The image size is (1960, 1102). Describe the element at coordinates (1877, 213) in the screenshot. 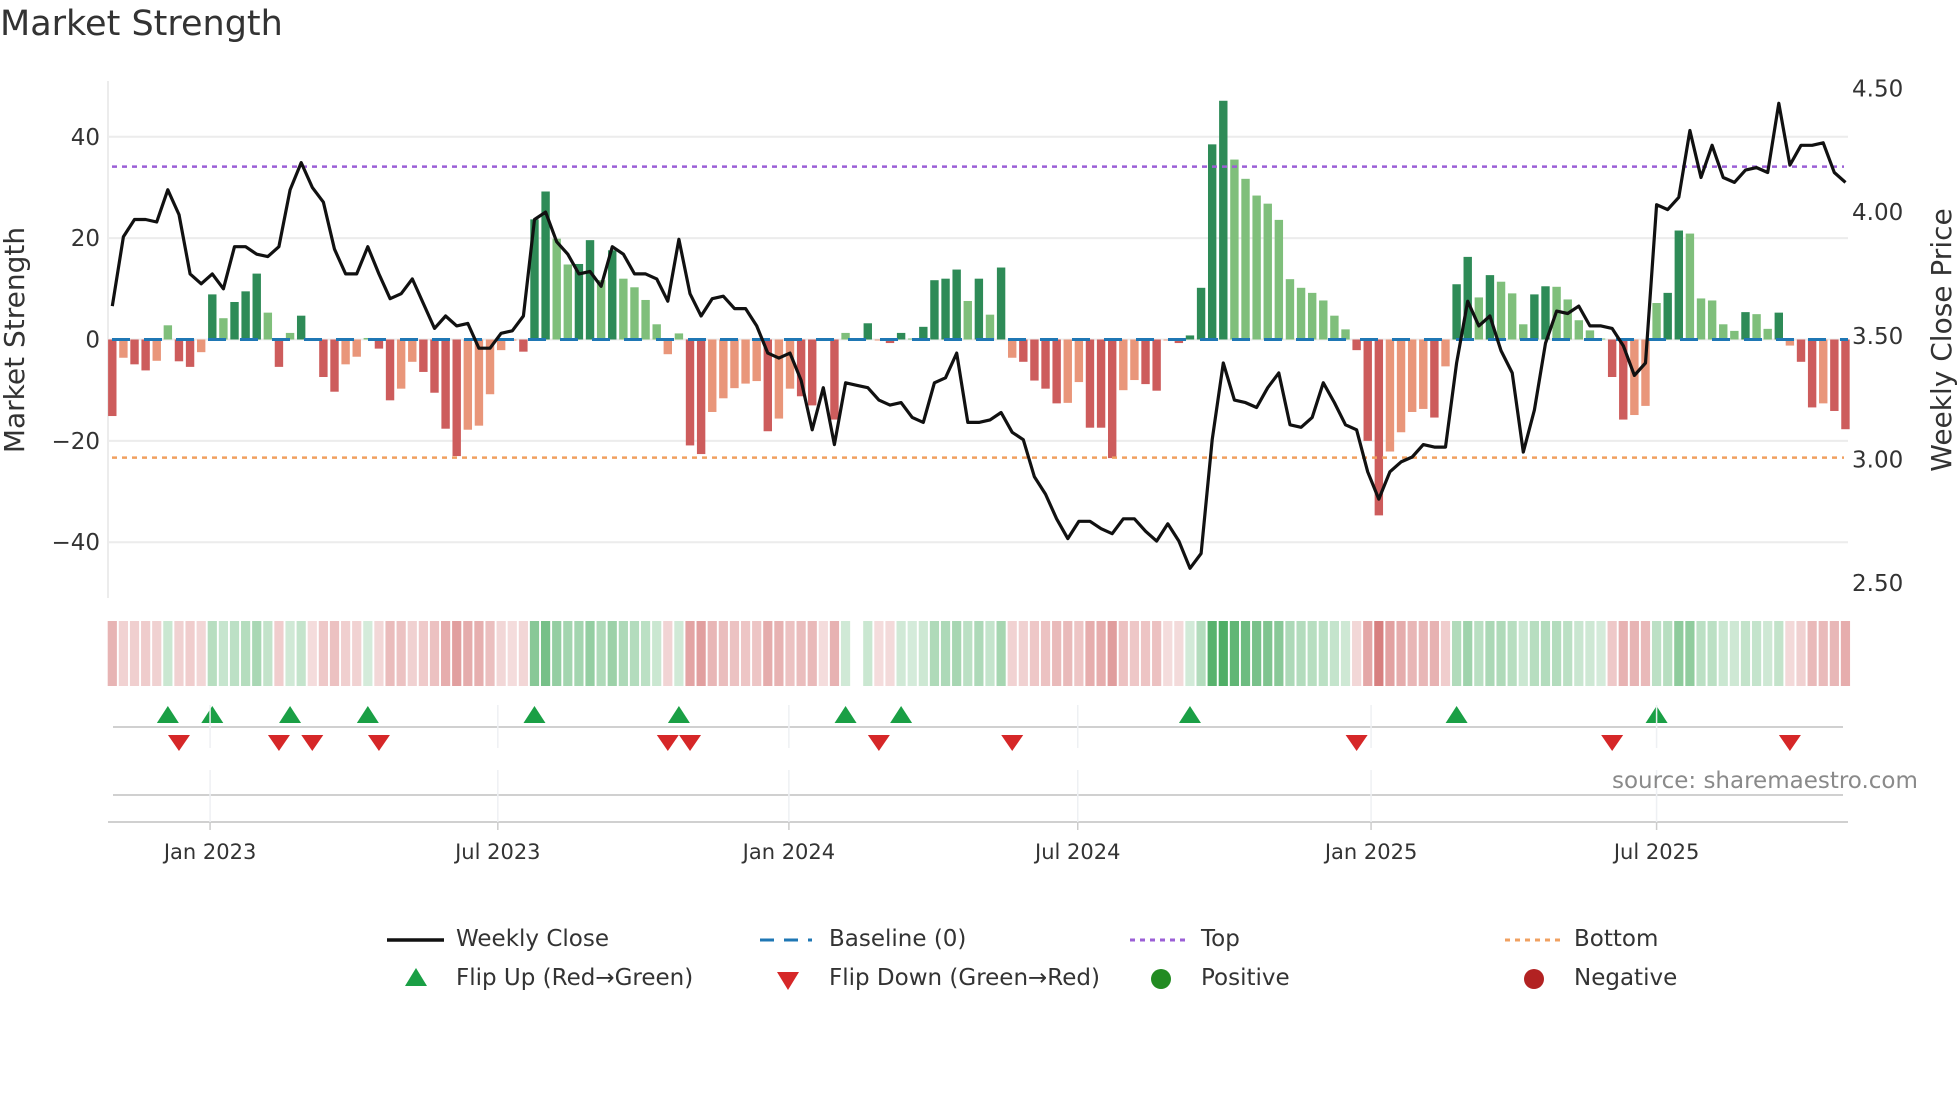

I see `y2-tick-label: 4.00` at that location.